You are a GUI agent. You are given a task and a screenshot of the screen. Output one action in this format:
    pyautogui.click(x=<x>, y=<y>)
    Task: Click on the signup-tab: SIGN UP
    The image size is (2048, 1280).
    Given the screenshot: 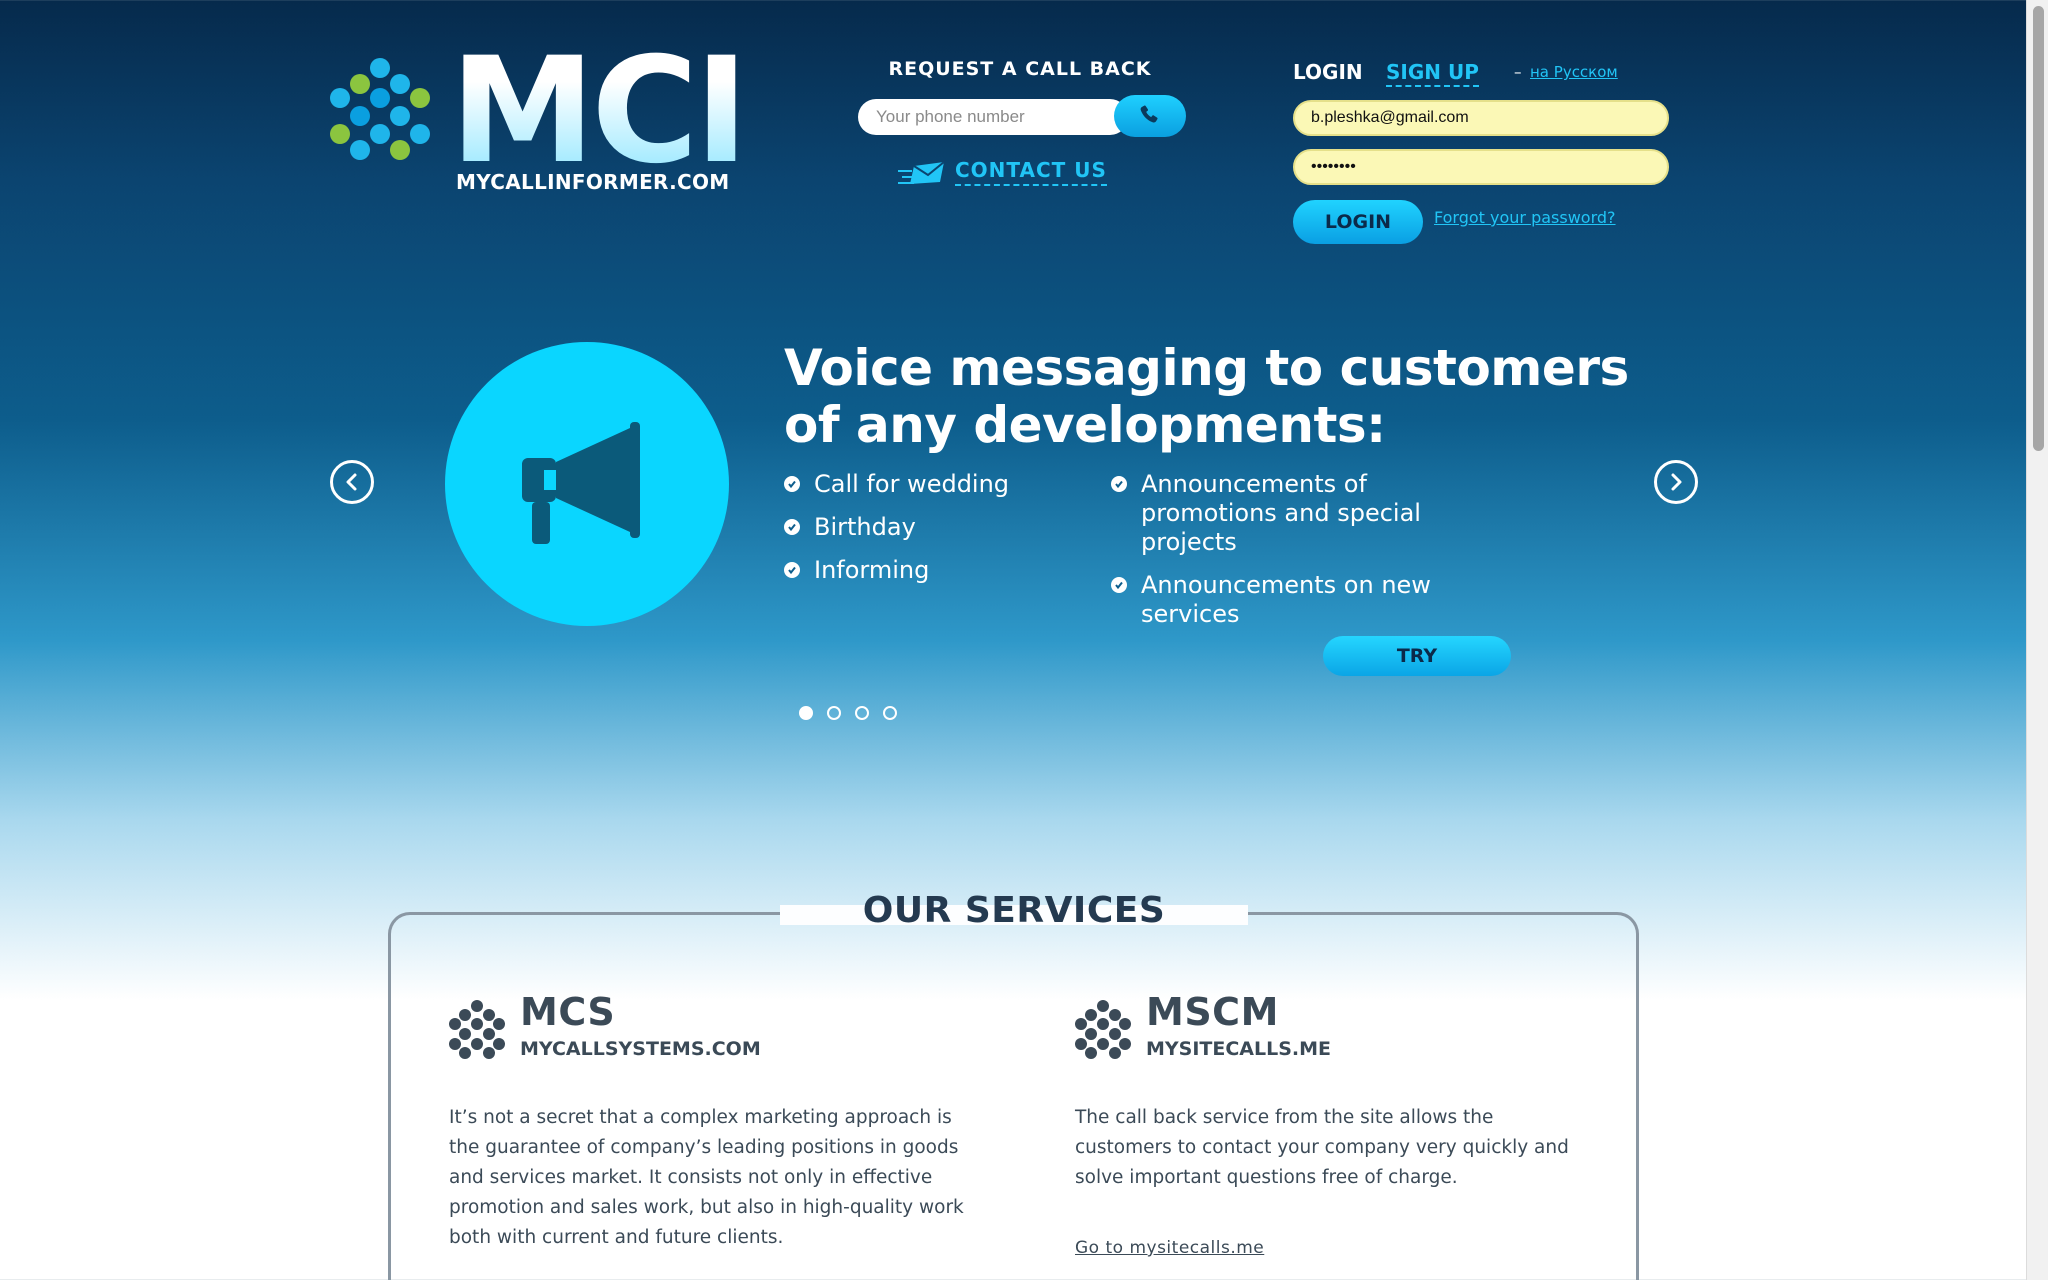 What is the action you would take?
    pyautogui.click(x=1432, y=73)
    